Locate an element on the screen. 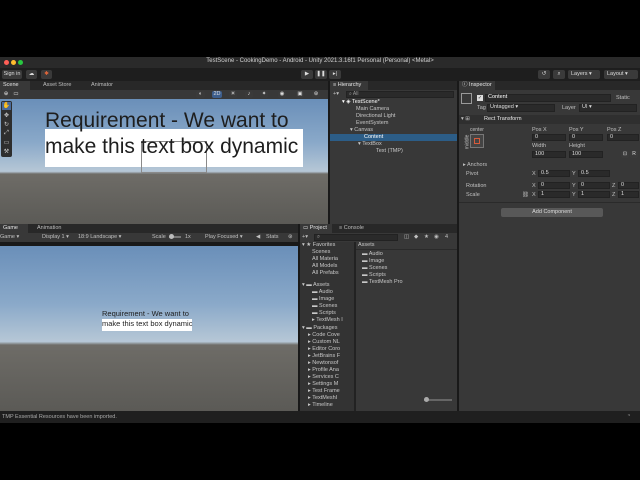  pivot-x-field: 0.5 is located at coordinates (554, 173).